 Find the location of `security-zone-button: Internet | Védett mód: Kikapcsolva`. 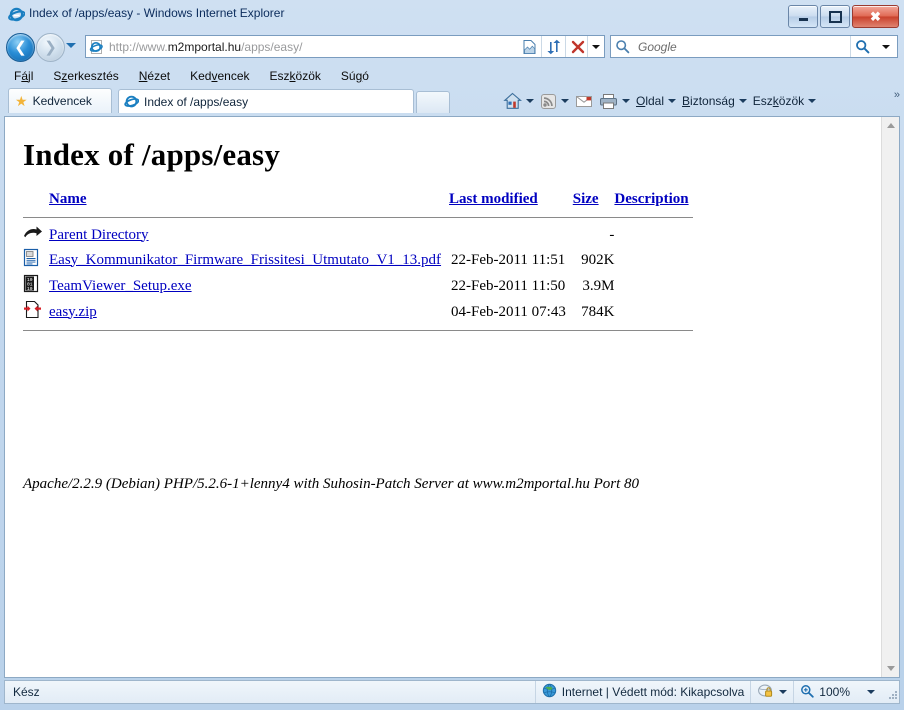

security-zone-button: Internet | Védett mód: Kikapcsolva is located at coordinates (642, 692).